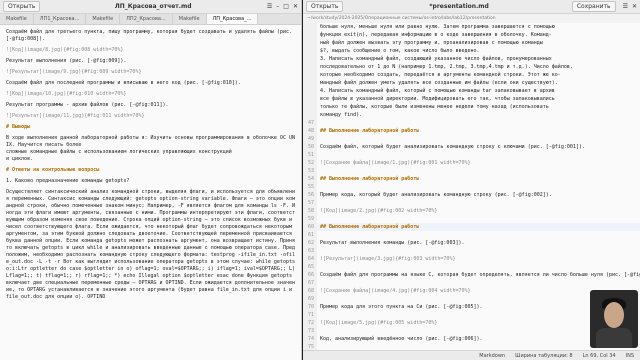 The height and width of the screenshot is (360, 640). Describe the element at coordinates (471, 267) in the screenshot. I see `code-line: 65` at that location.